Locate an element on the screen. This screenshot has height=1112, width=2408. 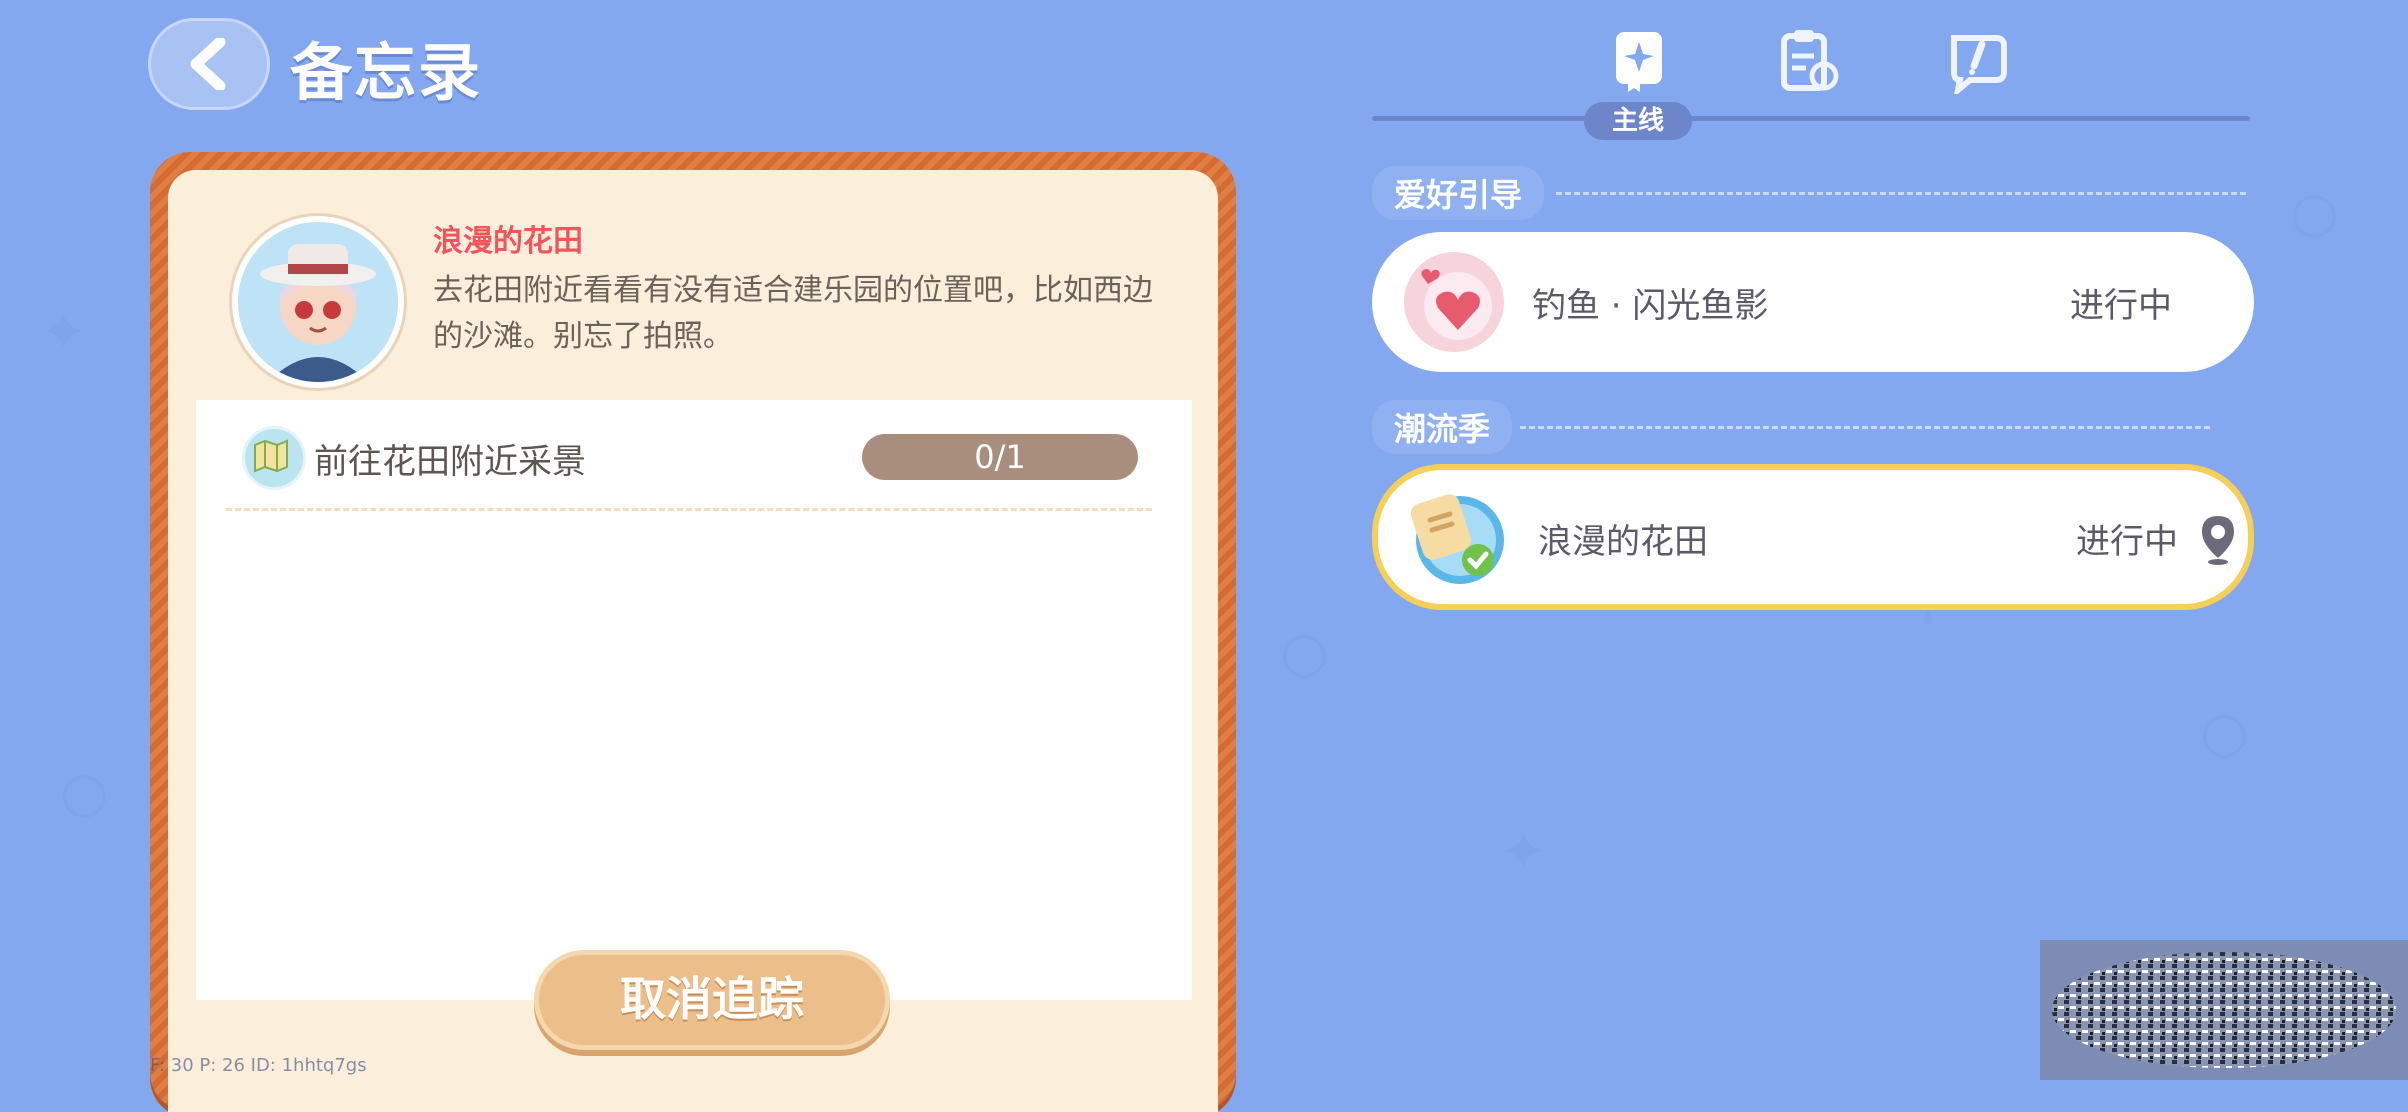
tab-main-quest is located at coordinates (1639, 61).